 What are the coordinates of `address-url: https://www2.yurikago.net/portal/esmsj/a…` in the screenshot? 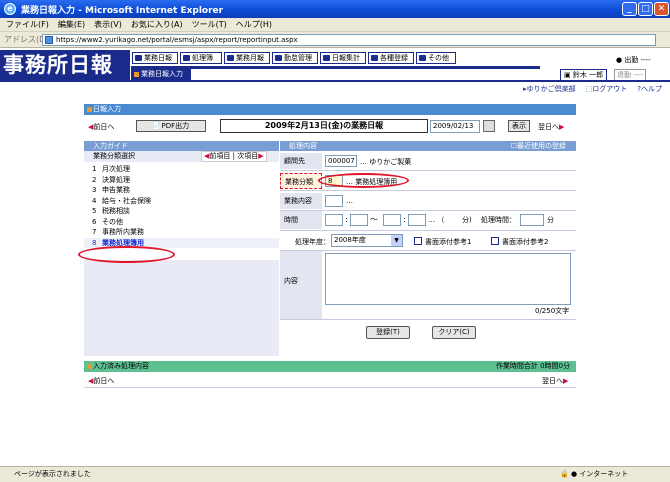 It's located at (177, 40).